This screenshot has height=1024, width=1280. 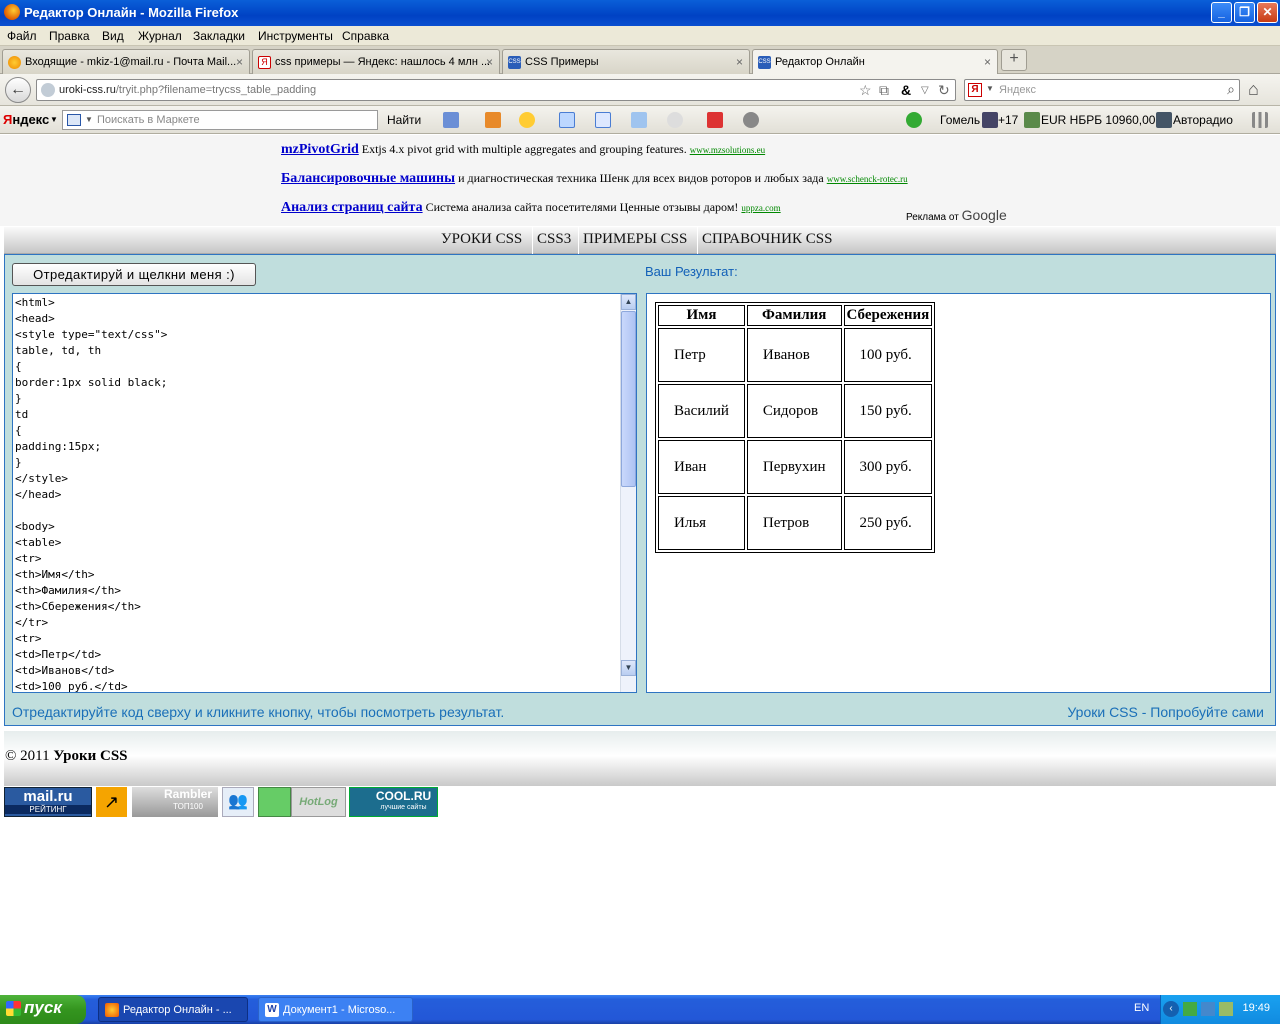 I want to click on cool-ru-badge: COOL.RU лучшие сайты, so click(x=393, y=802).